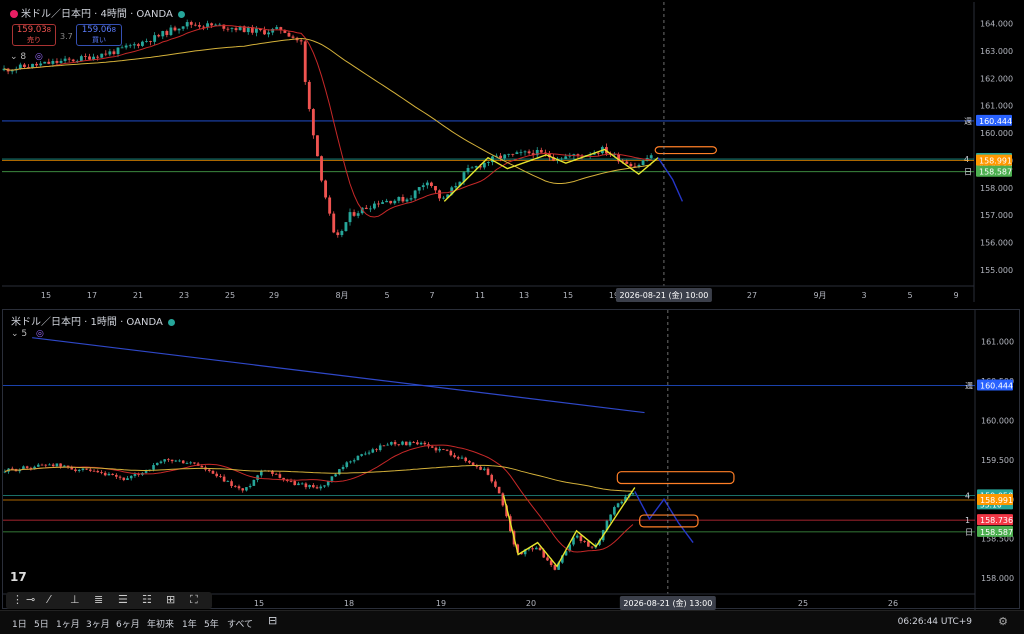 This screenshot has width=1024, height=634. What do you see at coordinates (75, 599) in the screenshot?
I see `vertical-line-tool-icon: ⊥` at bounding box center [75, 599].